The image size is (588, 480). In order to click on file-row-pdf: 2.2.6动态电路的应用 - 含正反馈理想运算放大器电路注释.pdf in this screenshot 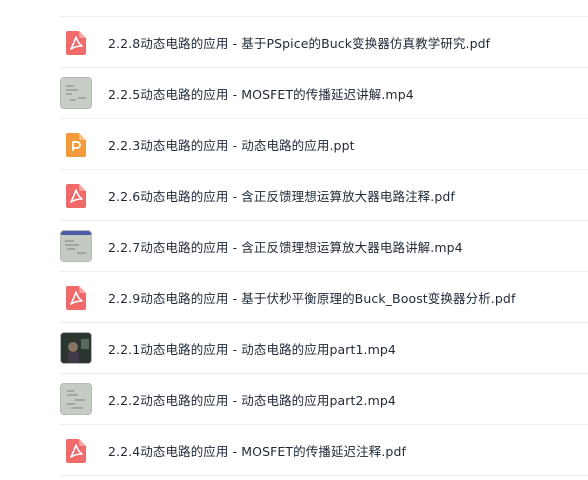, I will do `click(294, 195)`.